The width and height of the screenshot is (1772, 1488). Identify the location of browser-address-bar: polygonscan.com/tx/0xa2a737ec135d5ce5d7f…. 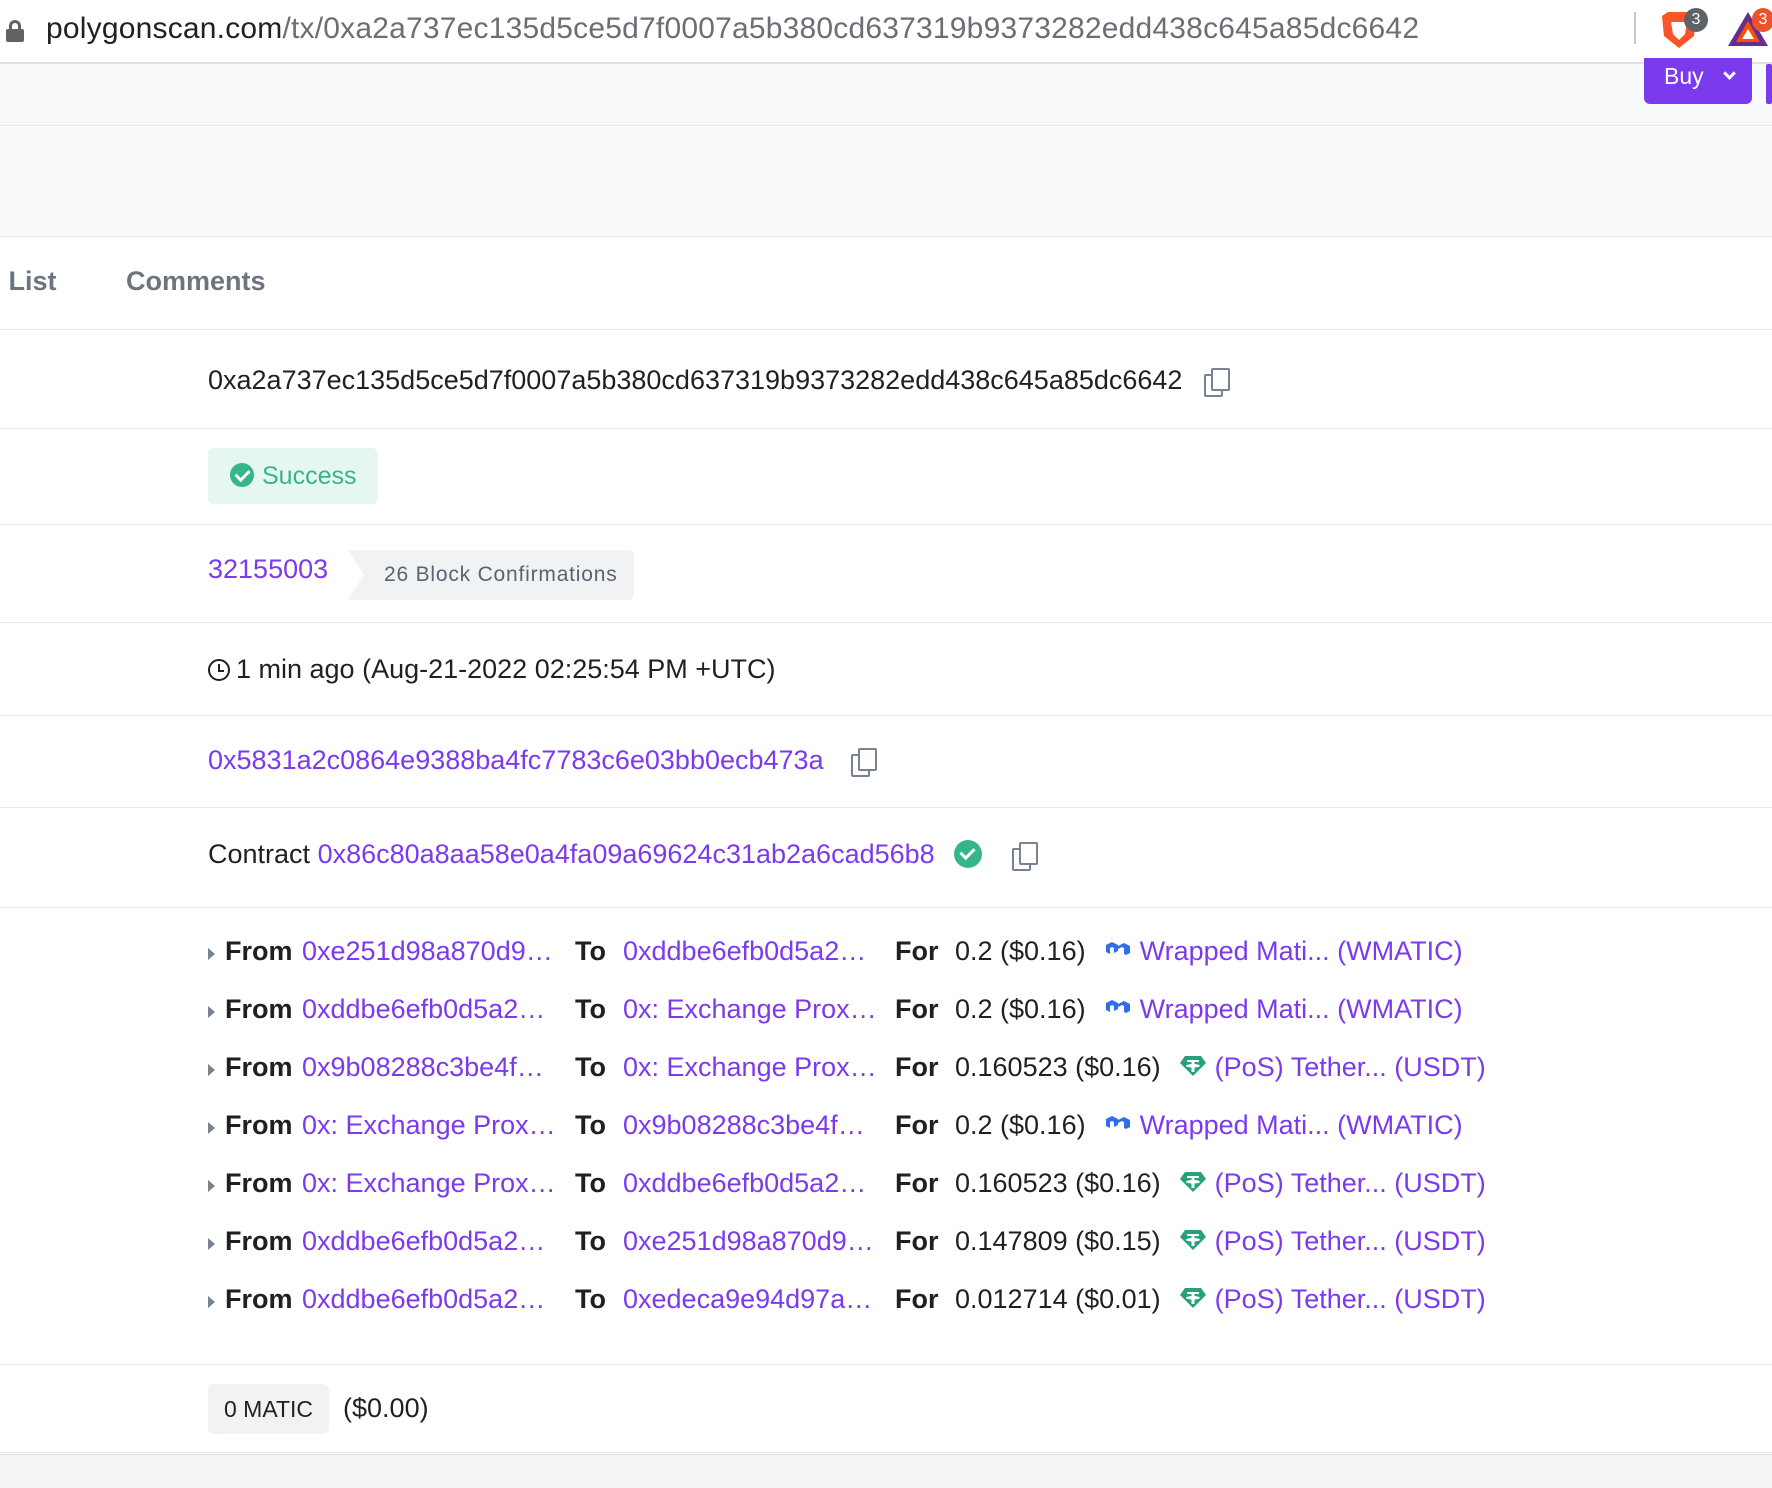
(886, 32).